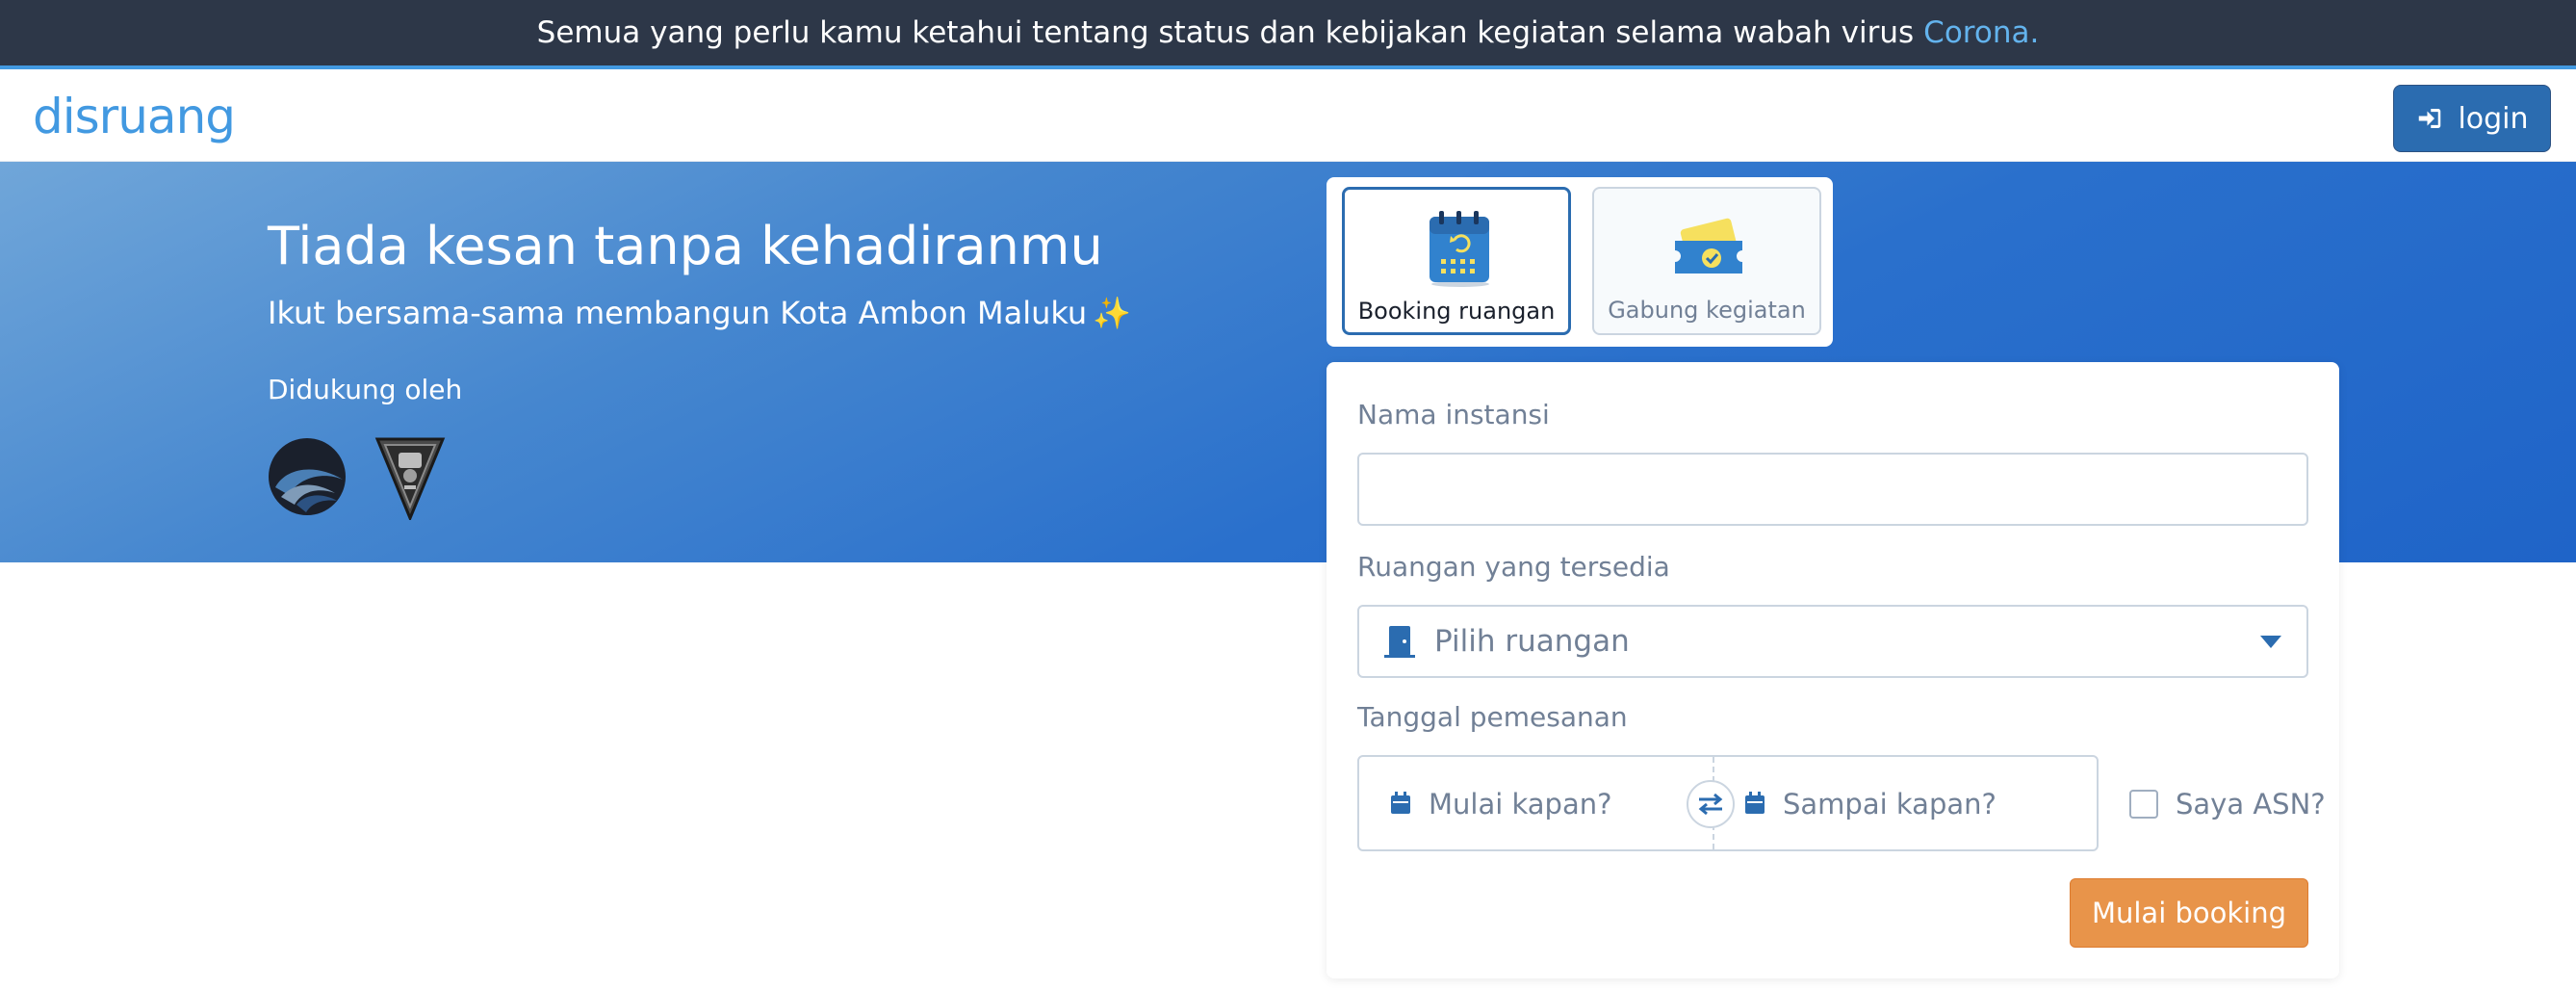 The width and height of the screenshot is (2576, 990). What do you see at coordinates (1833, 641) in the screenshot?
I see `ruangan-select: Pilih ruangan` at bounding box center [1833, 641].